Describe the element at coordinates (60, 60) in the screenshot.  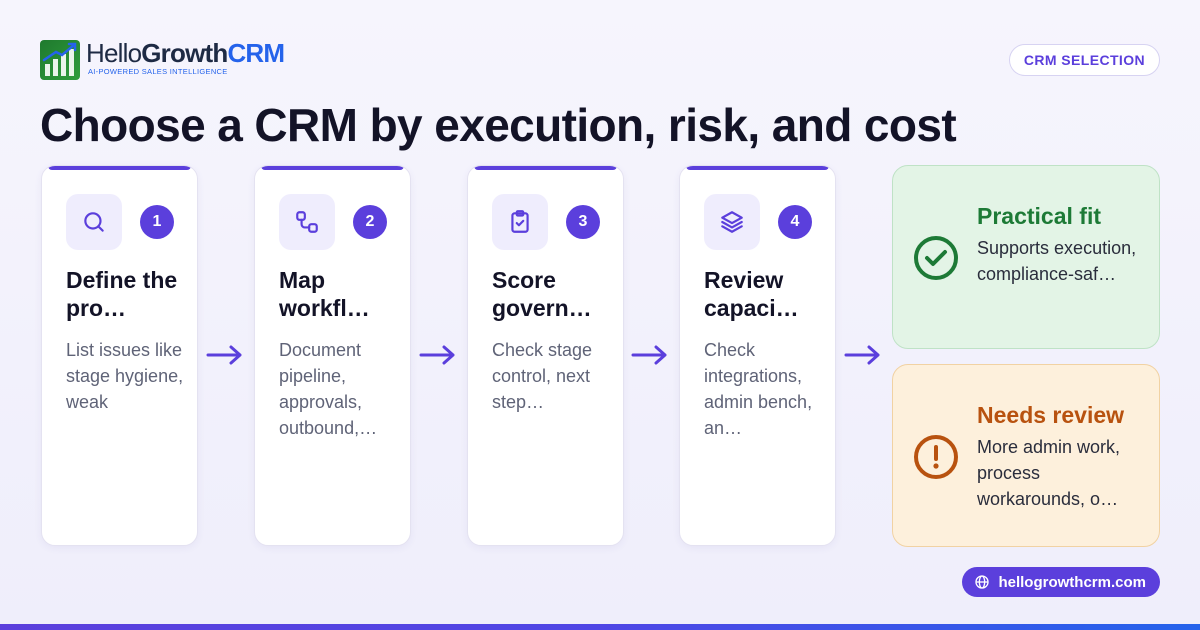
I see `growth-chart-logo-icon` at that location.